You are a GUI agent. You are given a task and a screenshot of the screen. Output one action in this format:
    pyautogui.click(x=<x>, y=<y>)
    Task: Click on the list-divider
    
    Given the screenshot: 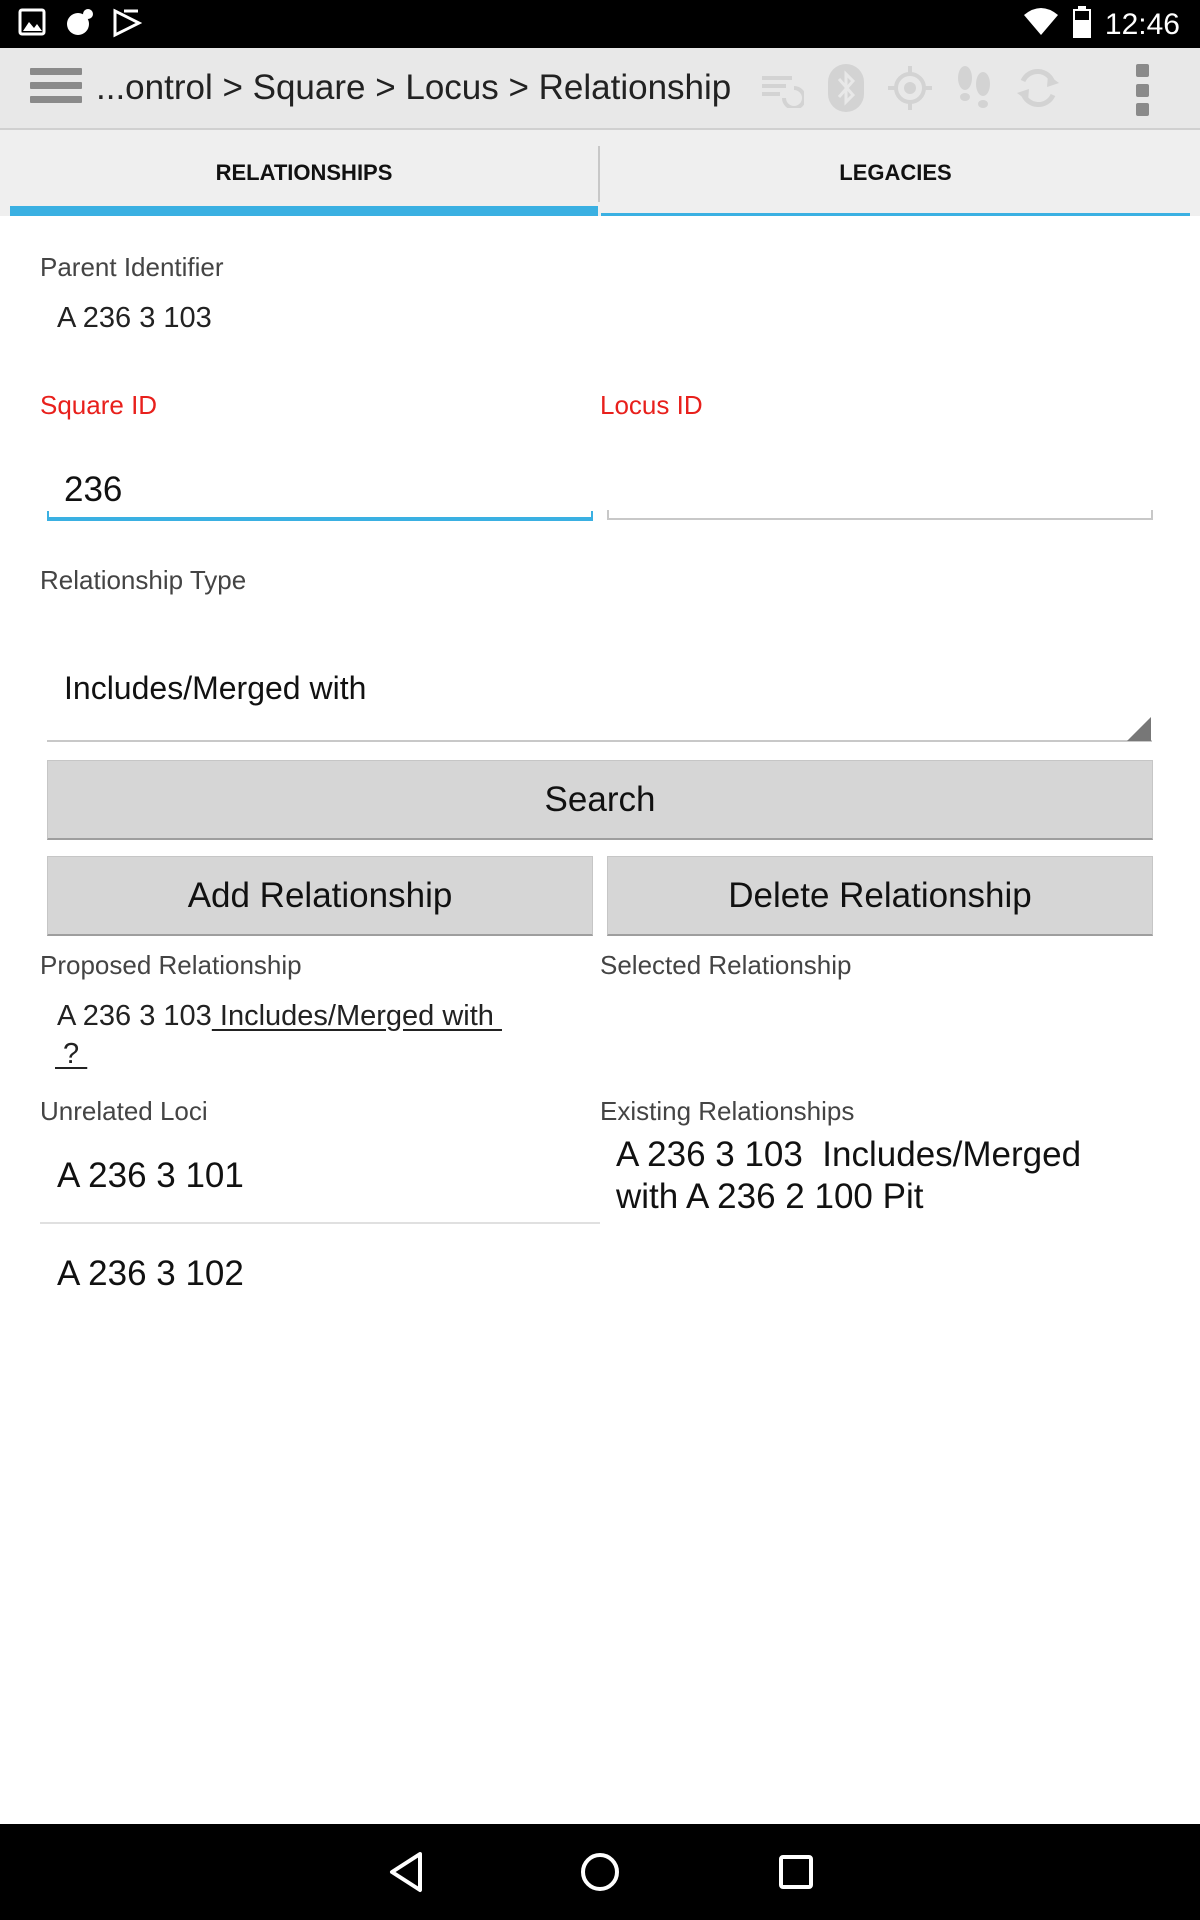 What is the action you would take?
    pyautogui.click(x=320, y=1223)
    